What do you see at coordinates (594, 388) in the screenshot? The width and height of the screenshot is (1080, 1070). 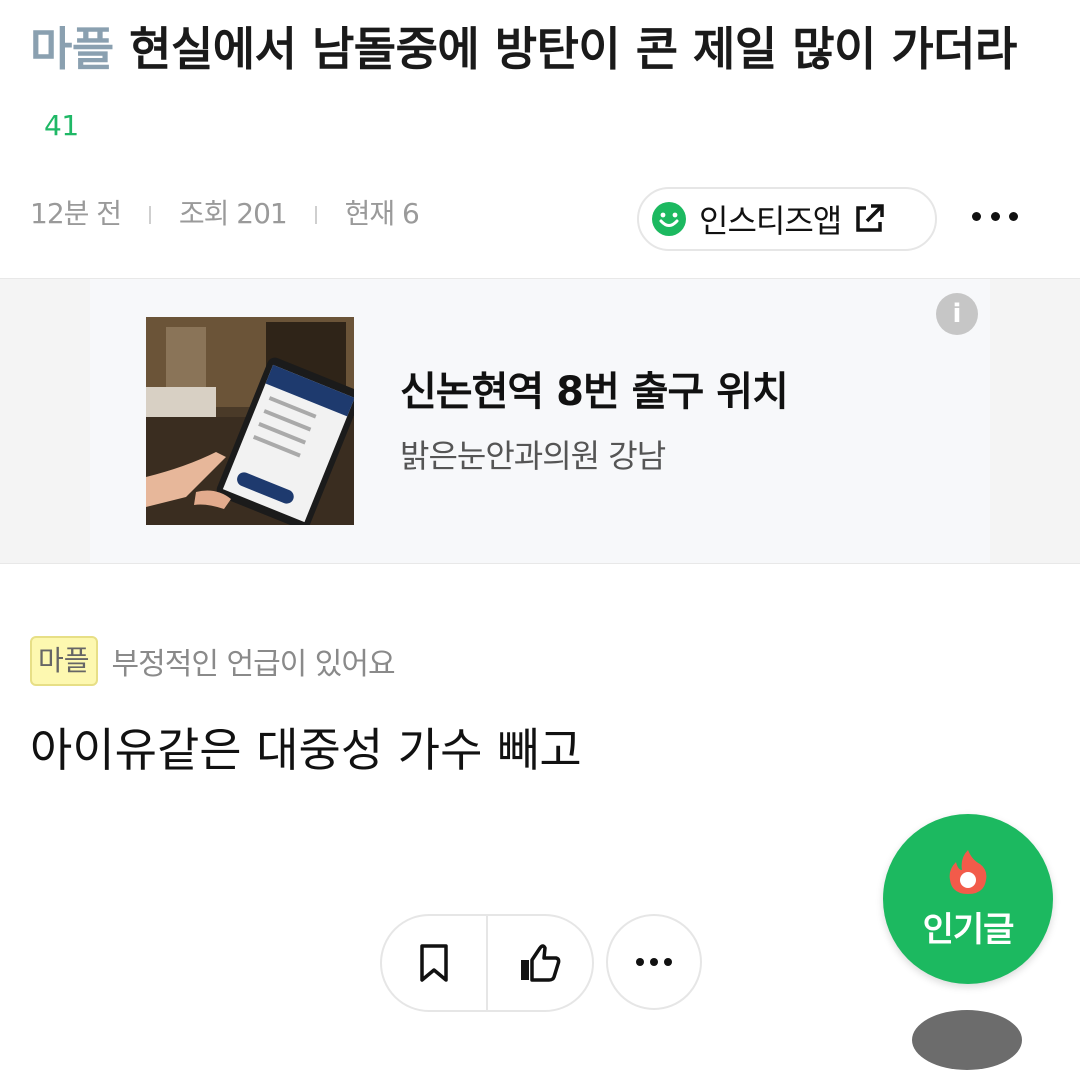 I see `ad-title: 신논현역 8번 출구 위치` at bounding box center [594, 388].